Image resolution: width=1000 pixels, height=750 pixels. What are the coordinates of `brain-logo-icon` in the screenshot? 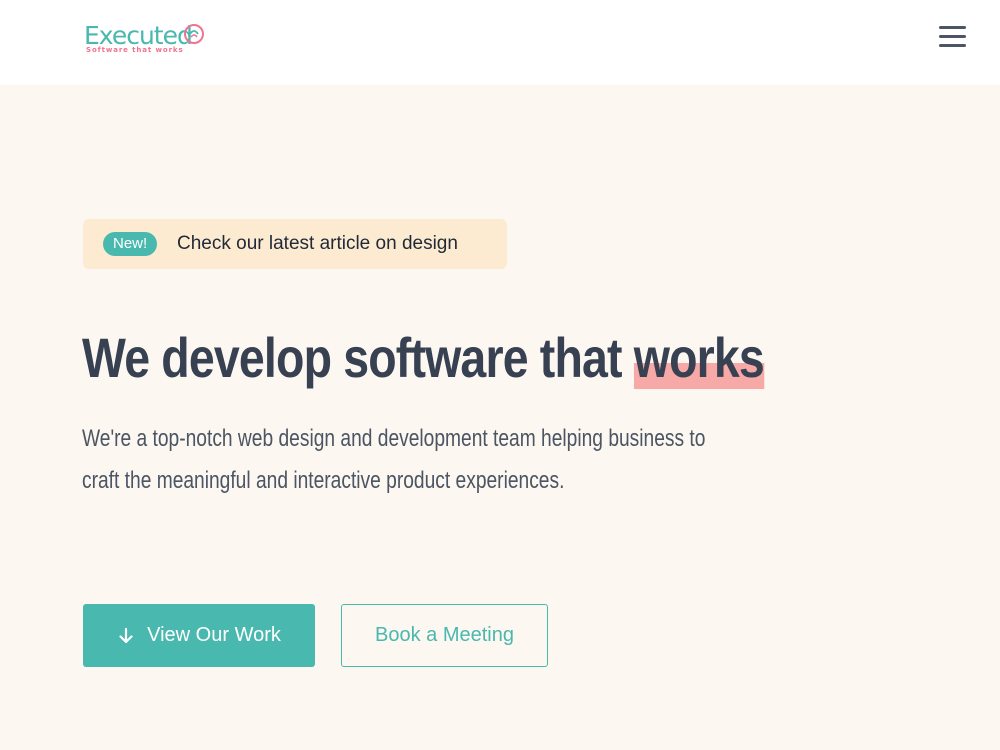 It's located at (194, 34).